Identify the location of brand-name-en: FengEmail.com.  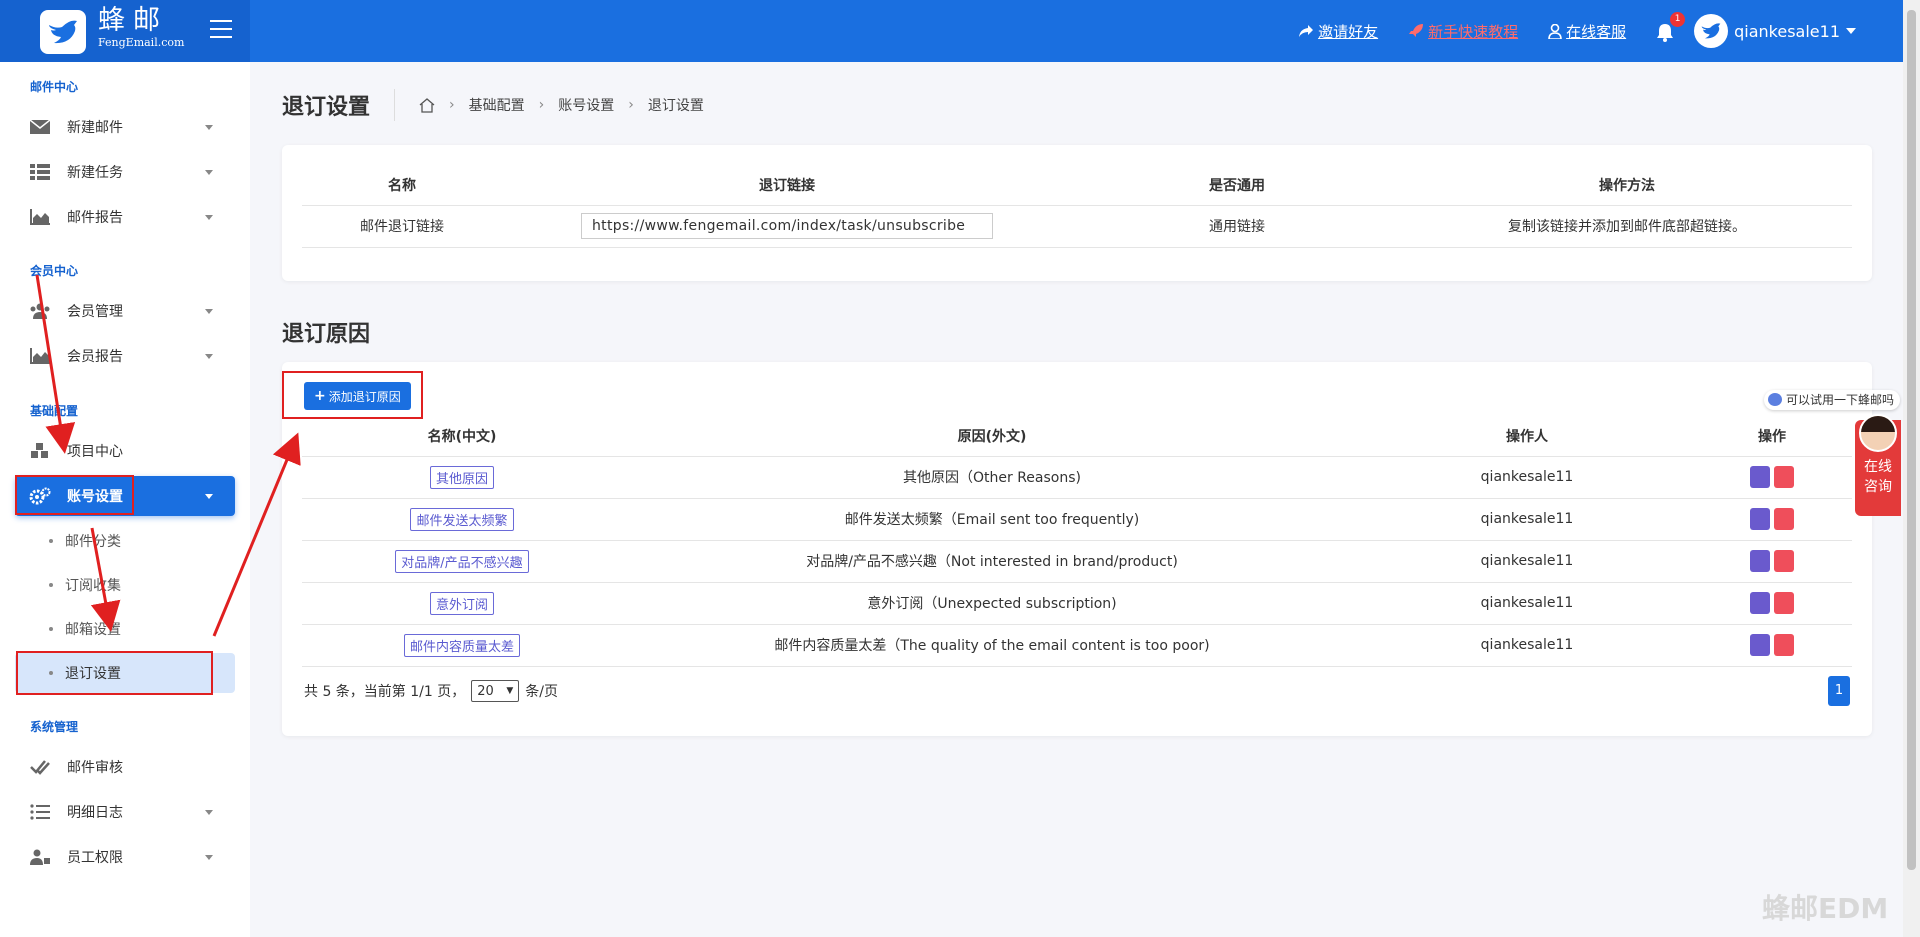
(141, 42).